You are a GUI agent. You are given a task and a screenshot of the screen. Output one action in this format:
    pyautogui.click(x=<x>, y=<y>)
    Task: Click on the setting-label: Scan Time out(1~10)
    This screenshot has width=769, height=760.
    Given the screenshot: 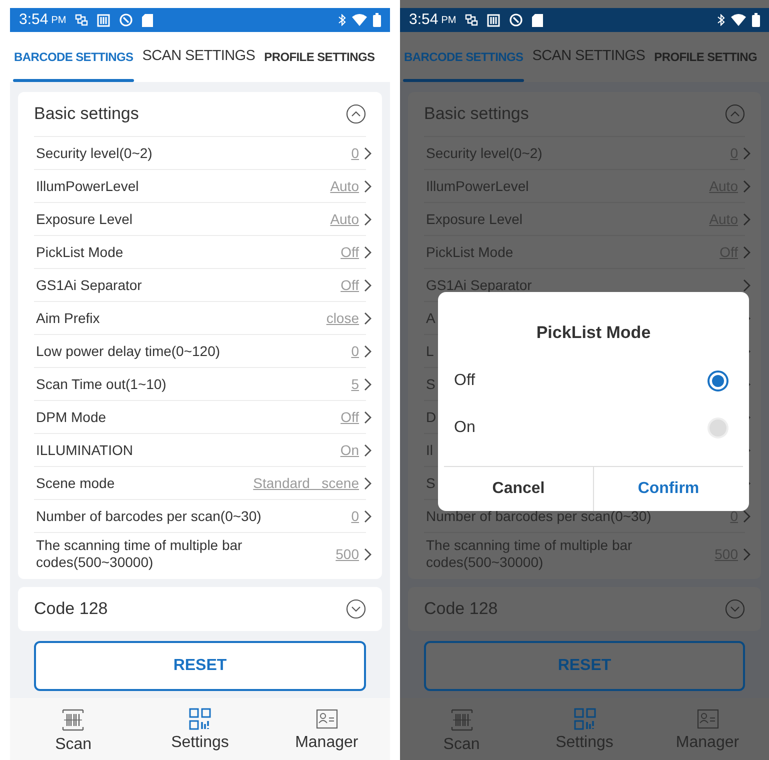 What is the action you would take?
    pyautogui.click(x=100, y=384)
    